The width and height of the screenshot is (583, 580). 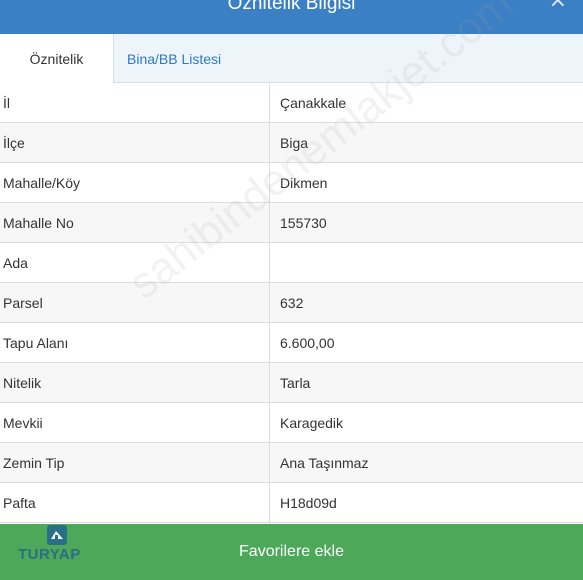 I want to click on attribute-value: Tarla, so click(x=426, y=382).